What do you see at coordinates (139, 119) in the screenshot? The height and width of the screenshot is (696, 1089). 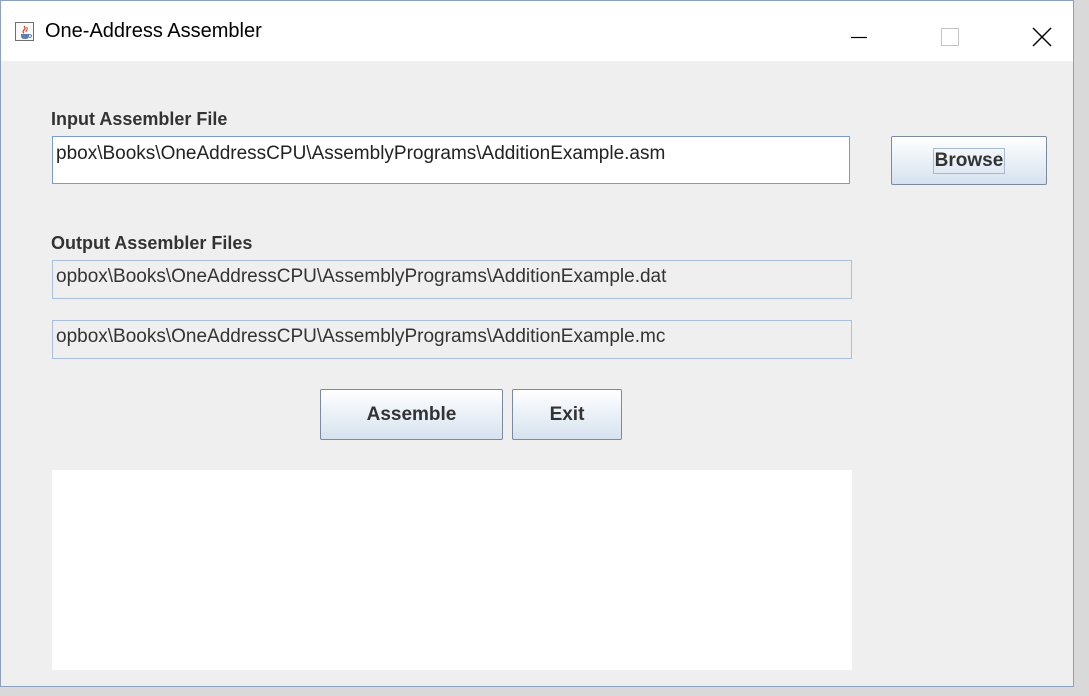 I see `input-file-label: Input Assembler File` at bounding box center [139, 119].